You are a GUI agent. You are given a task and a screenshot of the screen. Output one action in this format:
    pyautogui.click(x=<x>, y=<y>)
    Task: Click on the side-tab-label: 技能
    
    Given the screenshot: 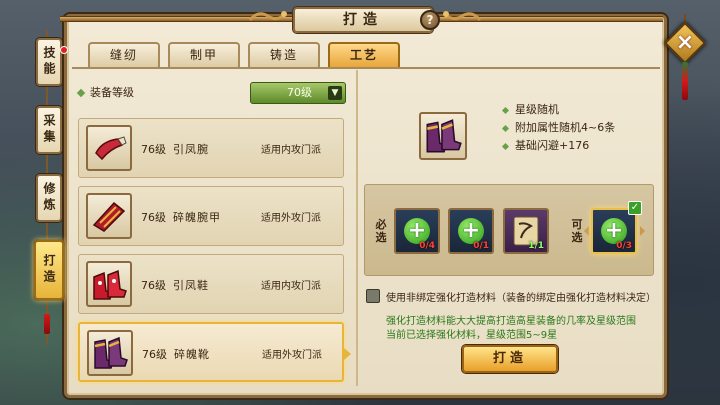 What is the action you would take?
    pyautogui.click(x=49, y=62)
    